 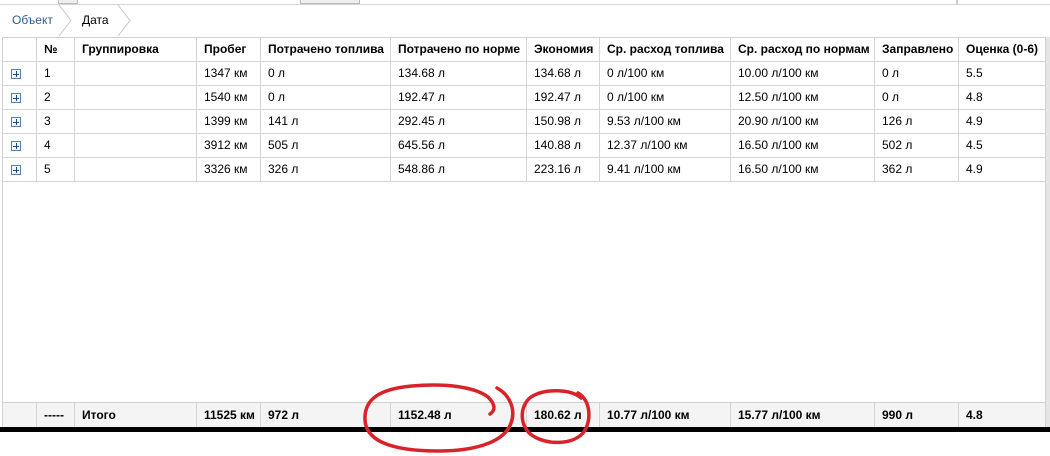 I want to click on column-header-refueled: Заправлено, so click(x=917, y=50).